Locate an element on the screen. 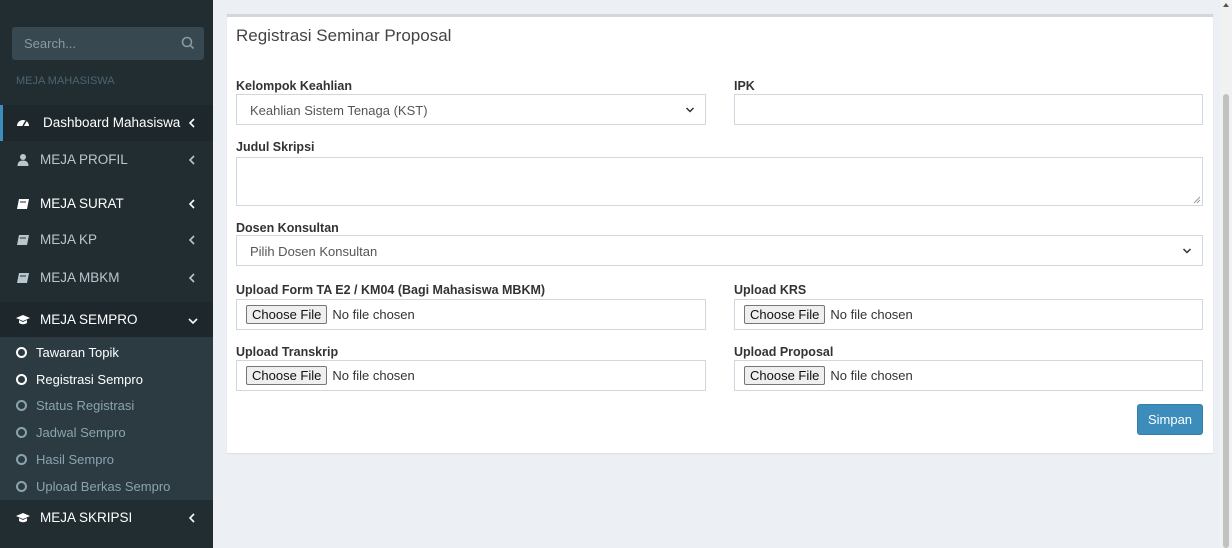 The width and height of the screenshot is (1232, 548). submenu-item-status-registrasi: Status Registrasi is located at coordinates (75, 405).